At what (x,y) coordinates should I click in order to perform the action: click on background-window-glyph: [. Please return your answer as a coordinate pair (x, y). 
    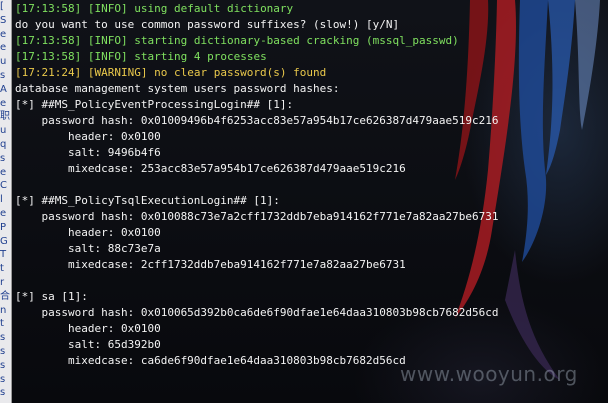
    Looking at the image, I should click on (2, 6).